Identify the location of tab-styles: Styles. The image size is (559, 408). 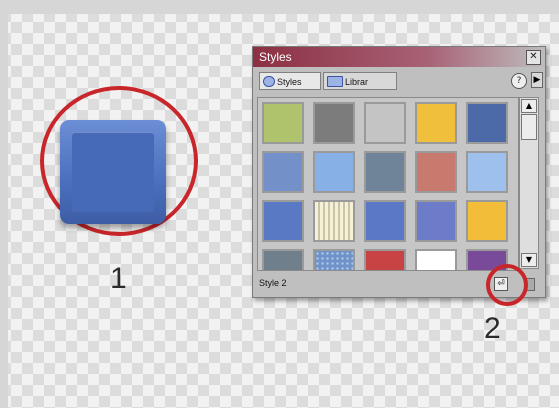
(290, 81).